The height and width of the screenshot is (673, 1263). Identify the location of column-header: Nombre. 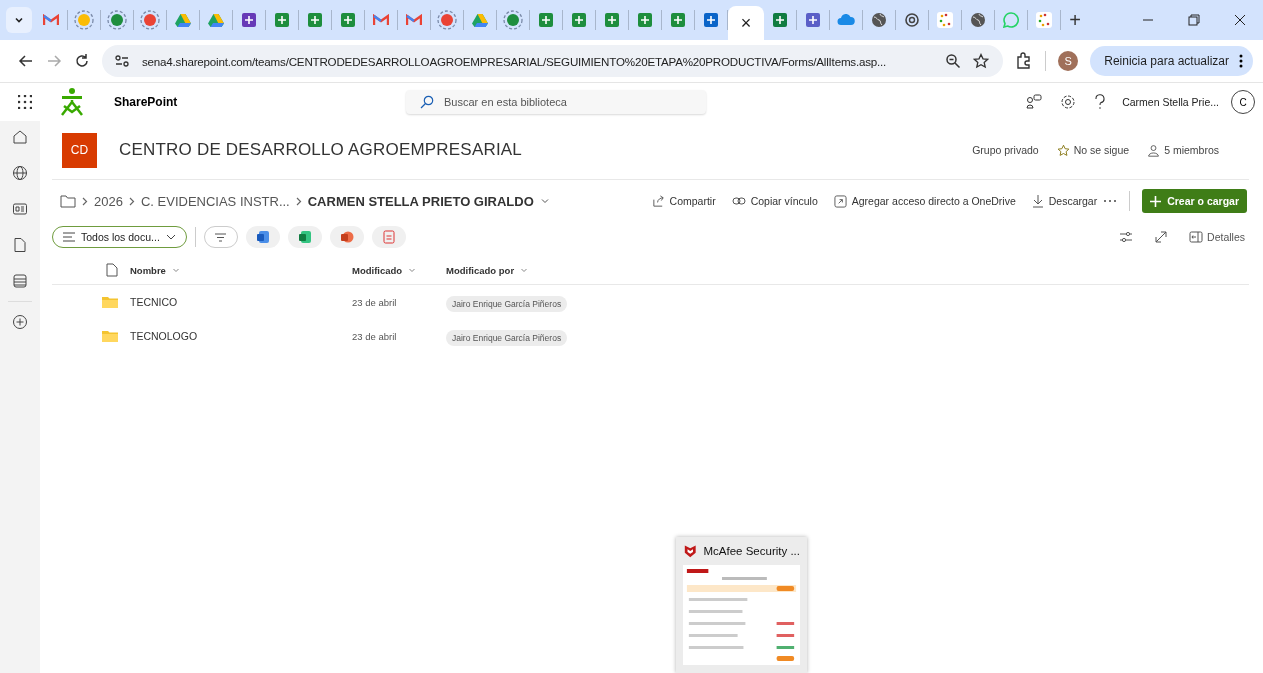
(241, 270).